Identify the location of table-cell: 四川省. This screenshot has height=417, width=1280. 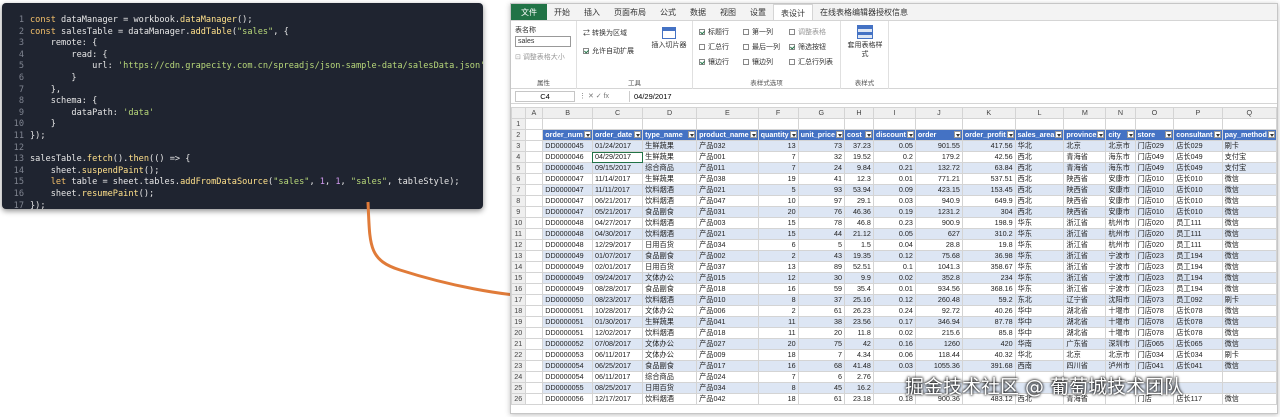
(1085, 366).